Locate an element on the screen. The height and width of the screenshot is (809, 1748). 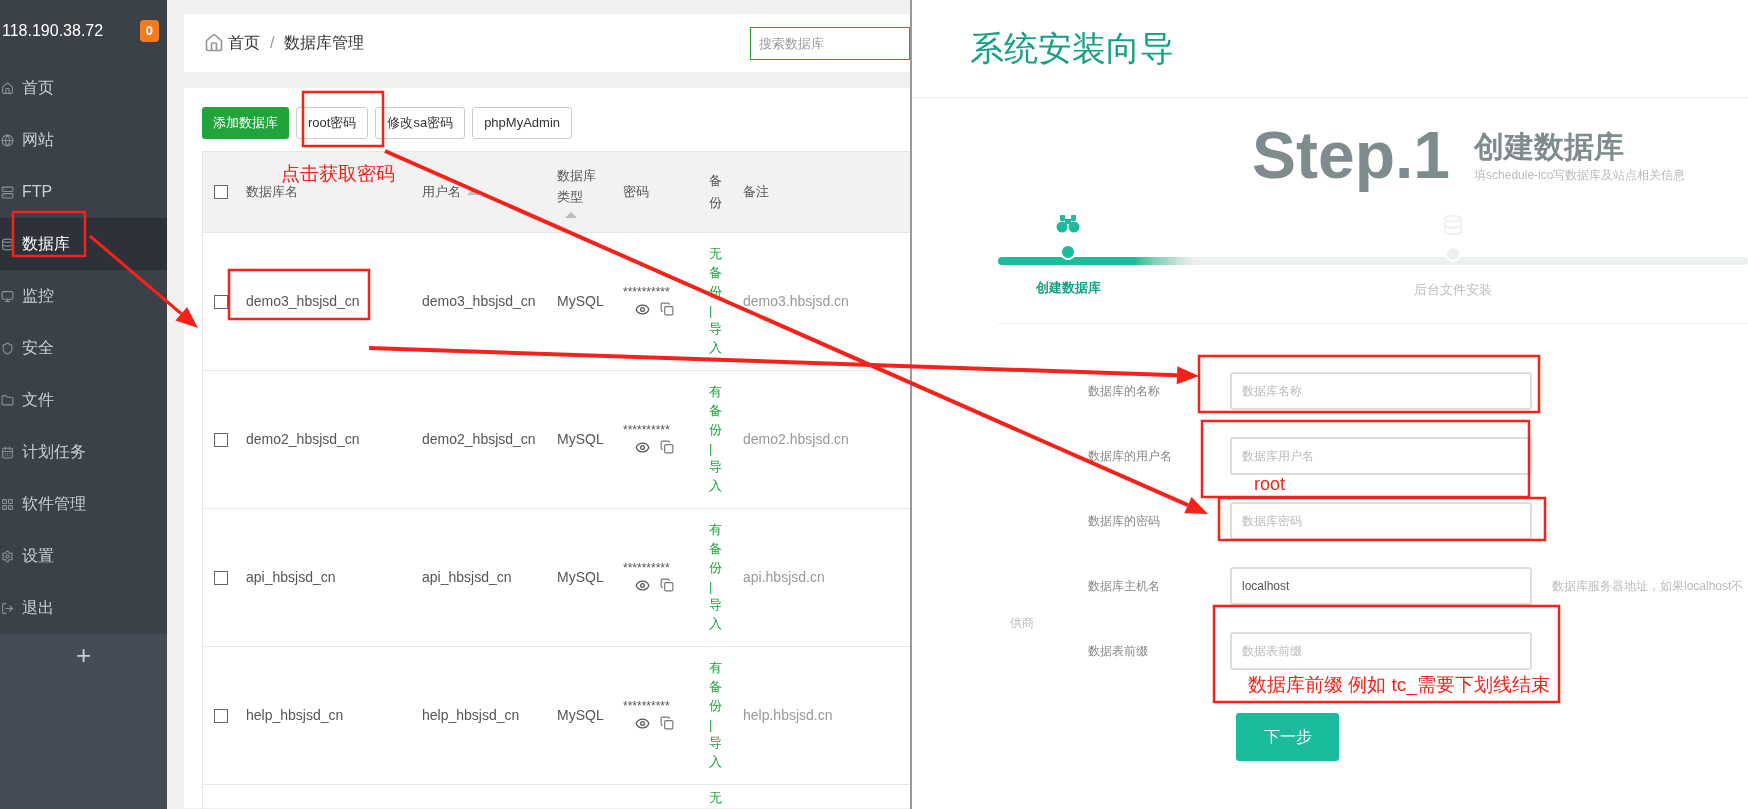
grid-icon is located at coordinates (7, 504).